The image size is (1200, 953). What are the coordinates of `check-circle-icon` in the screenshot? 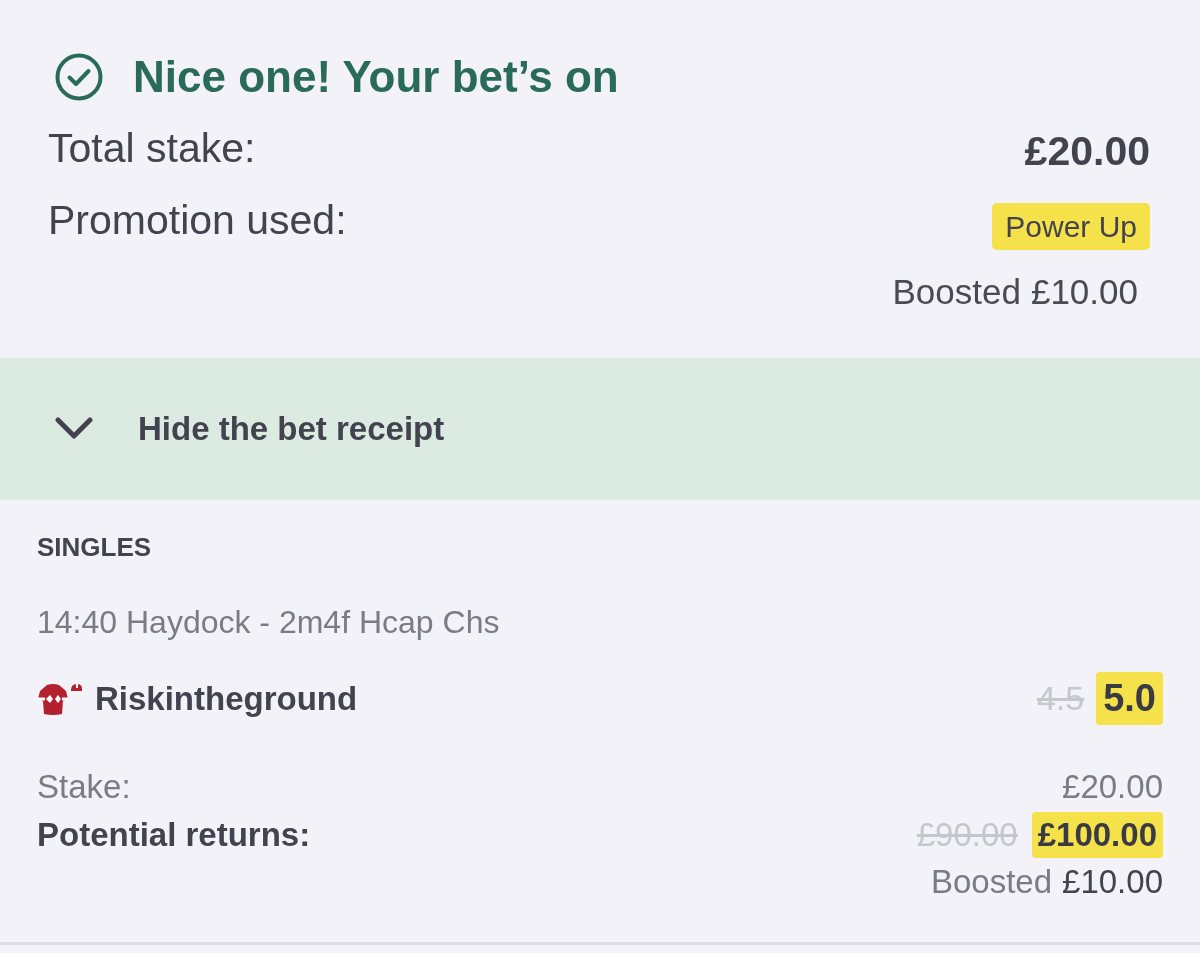 It's located at (79, 77).